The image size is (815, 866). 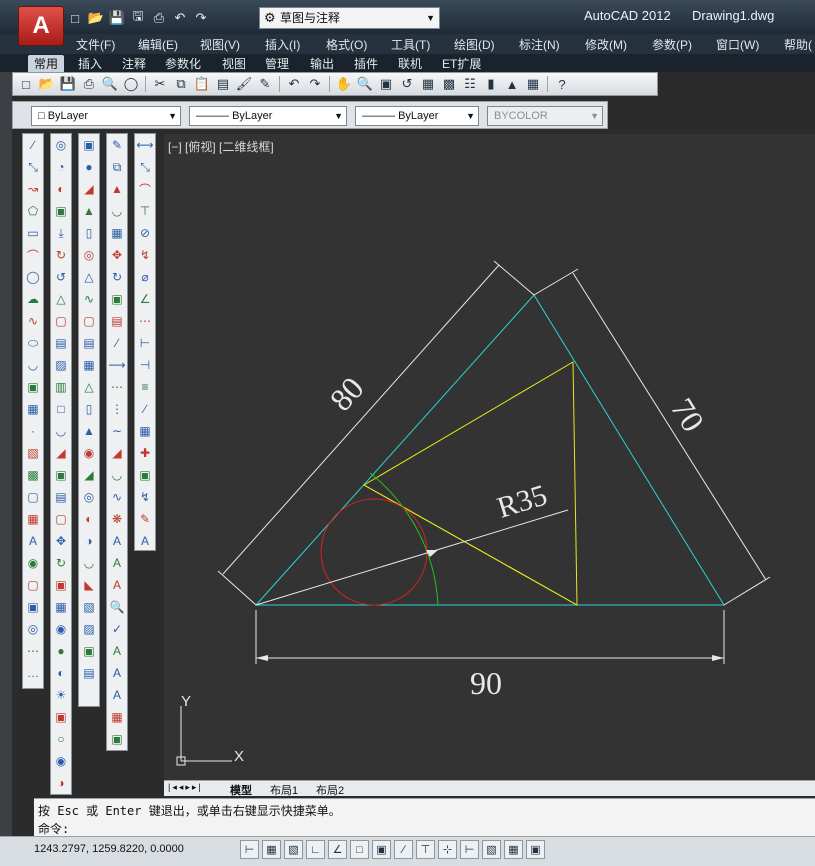 What do you see at coordinates (220, 44) in the screenshot?
I see `menu-view: 视图(V)` at bounding box center [220, 44].